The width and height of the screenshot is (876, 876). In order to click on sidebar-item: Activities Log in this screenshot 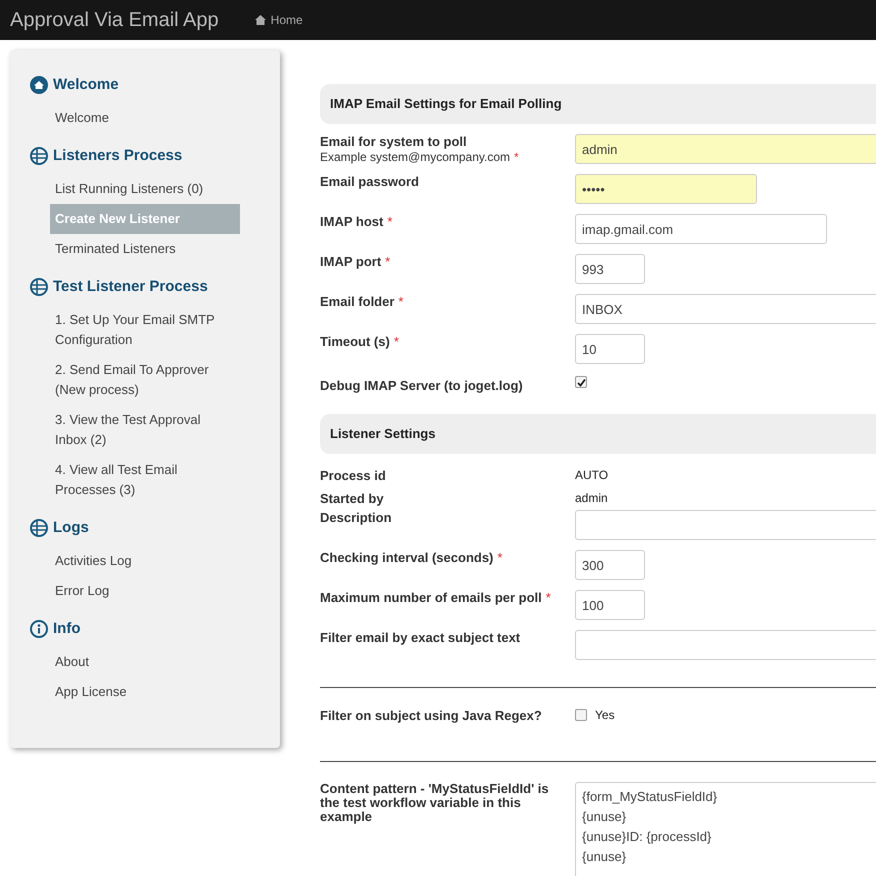, I will do `click(145, 561)`.